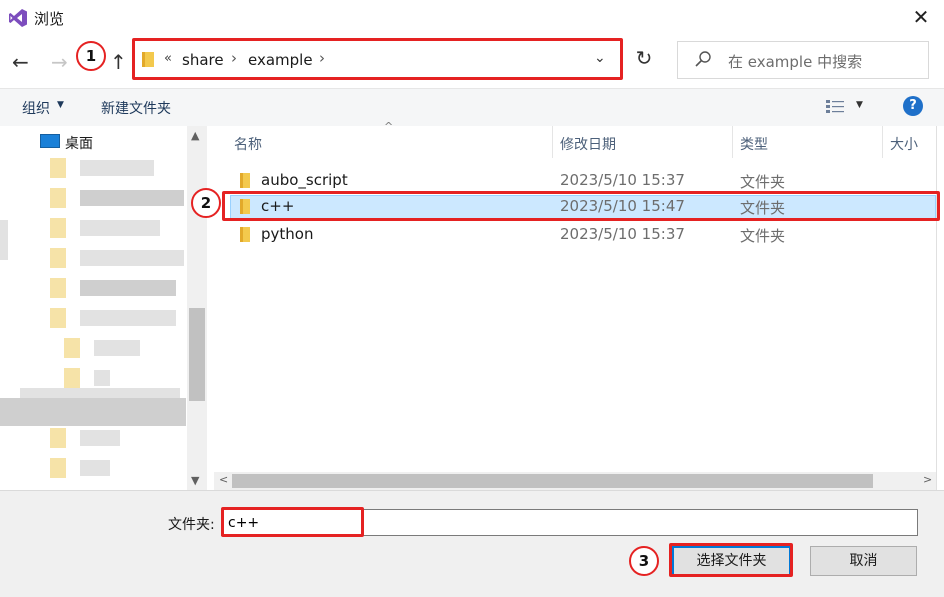 This screenshot has height=597, width=944. I want to click on column-header-type: 类型, so click(754, 144).